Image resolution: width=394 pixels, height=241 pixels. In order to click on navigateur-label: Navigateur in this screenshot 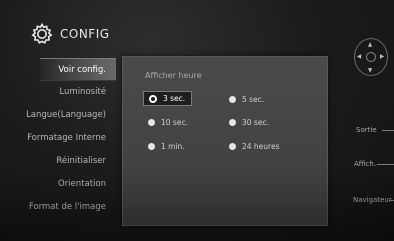, I will do `click(372, 200)`.